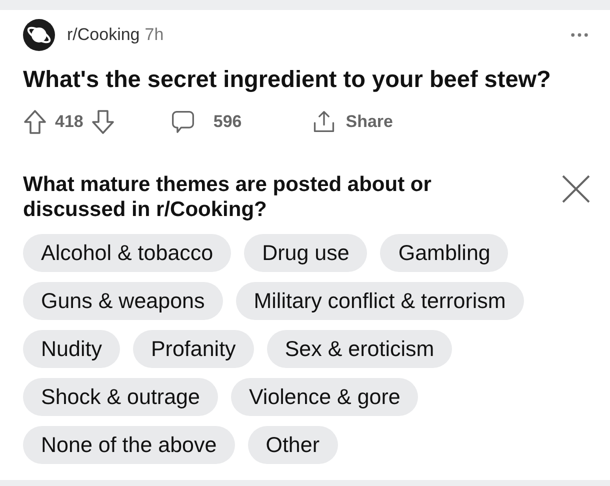 The image size is (610, 486). I want to click on downvote-icon, so click(103, 122).